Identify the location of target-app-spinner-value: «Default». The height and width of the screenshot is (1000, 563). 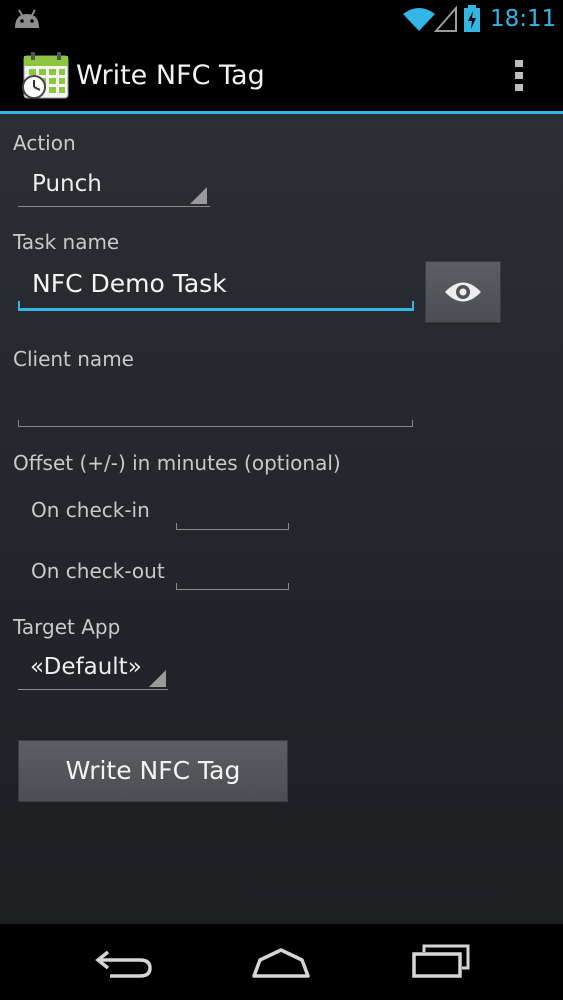
(86, 667).